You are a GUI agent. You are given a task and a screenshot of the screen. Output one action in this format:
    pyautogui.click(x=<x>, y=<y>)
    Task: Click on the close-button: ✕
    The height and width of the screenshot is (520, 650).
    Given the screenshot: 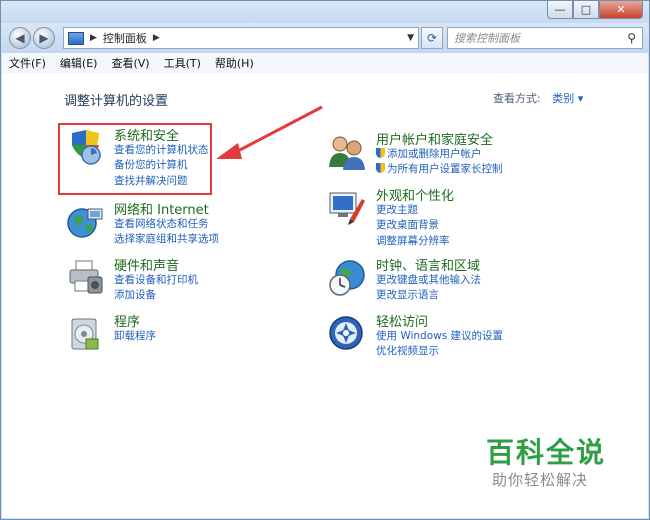 What is the action you would take?
    pyautogui.click(x=621, y=10)
    